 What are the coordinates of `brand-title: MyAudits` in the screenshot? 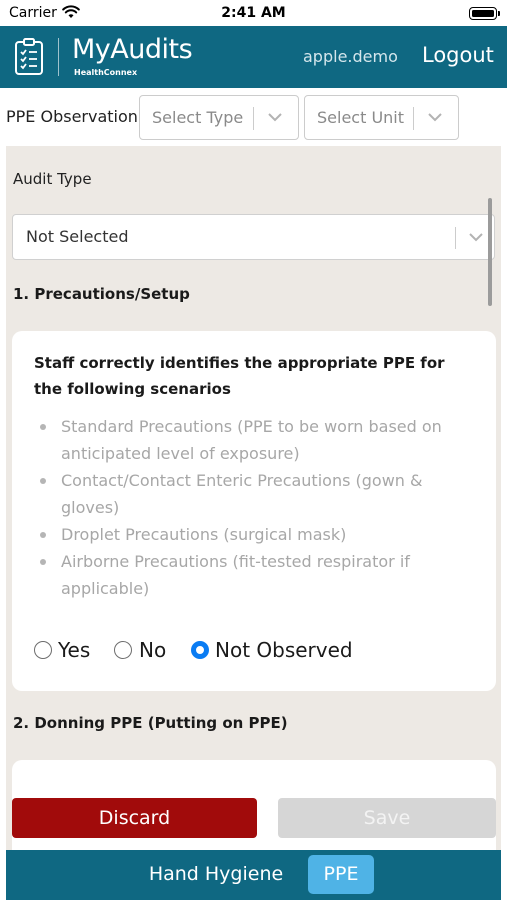 It's located at (132, 49).